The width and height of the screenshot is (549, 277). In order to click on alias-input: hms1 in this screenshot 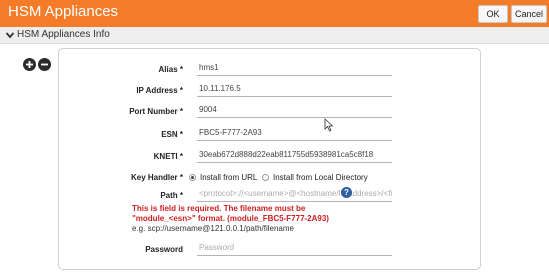, I will do `click(294, 69)`.